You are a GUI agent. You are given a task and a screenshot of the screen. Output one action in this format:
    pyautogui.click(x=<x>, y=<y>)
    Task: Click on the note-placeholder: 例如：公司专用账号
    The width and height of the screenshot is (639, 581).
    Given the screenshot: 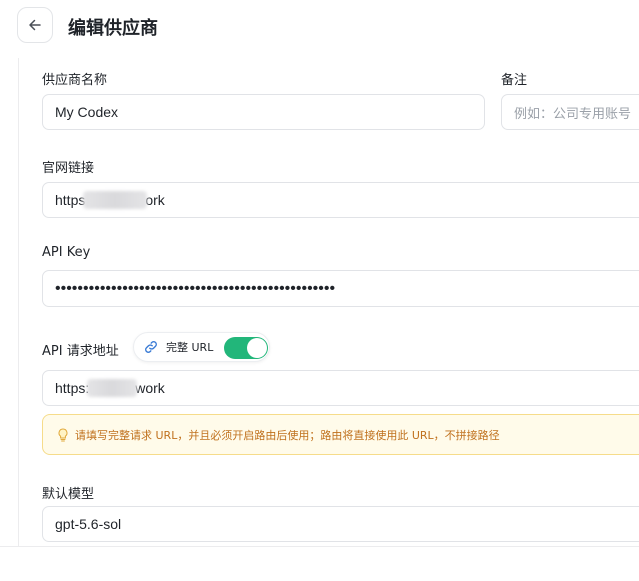 What is the action you would take?
    pyautogui.click(x=573, y=114)
    